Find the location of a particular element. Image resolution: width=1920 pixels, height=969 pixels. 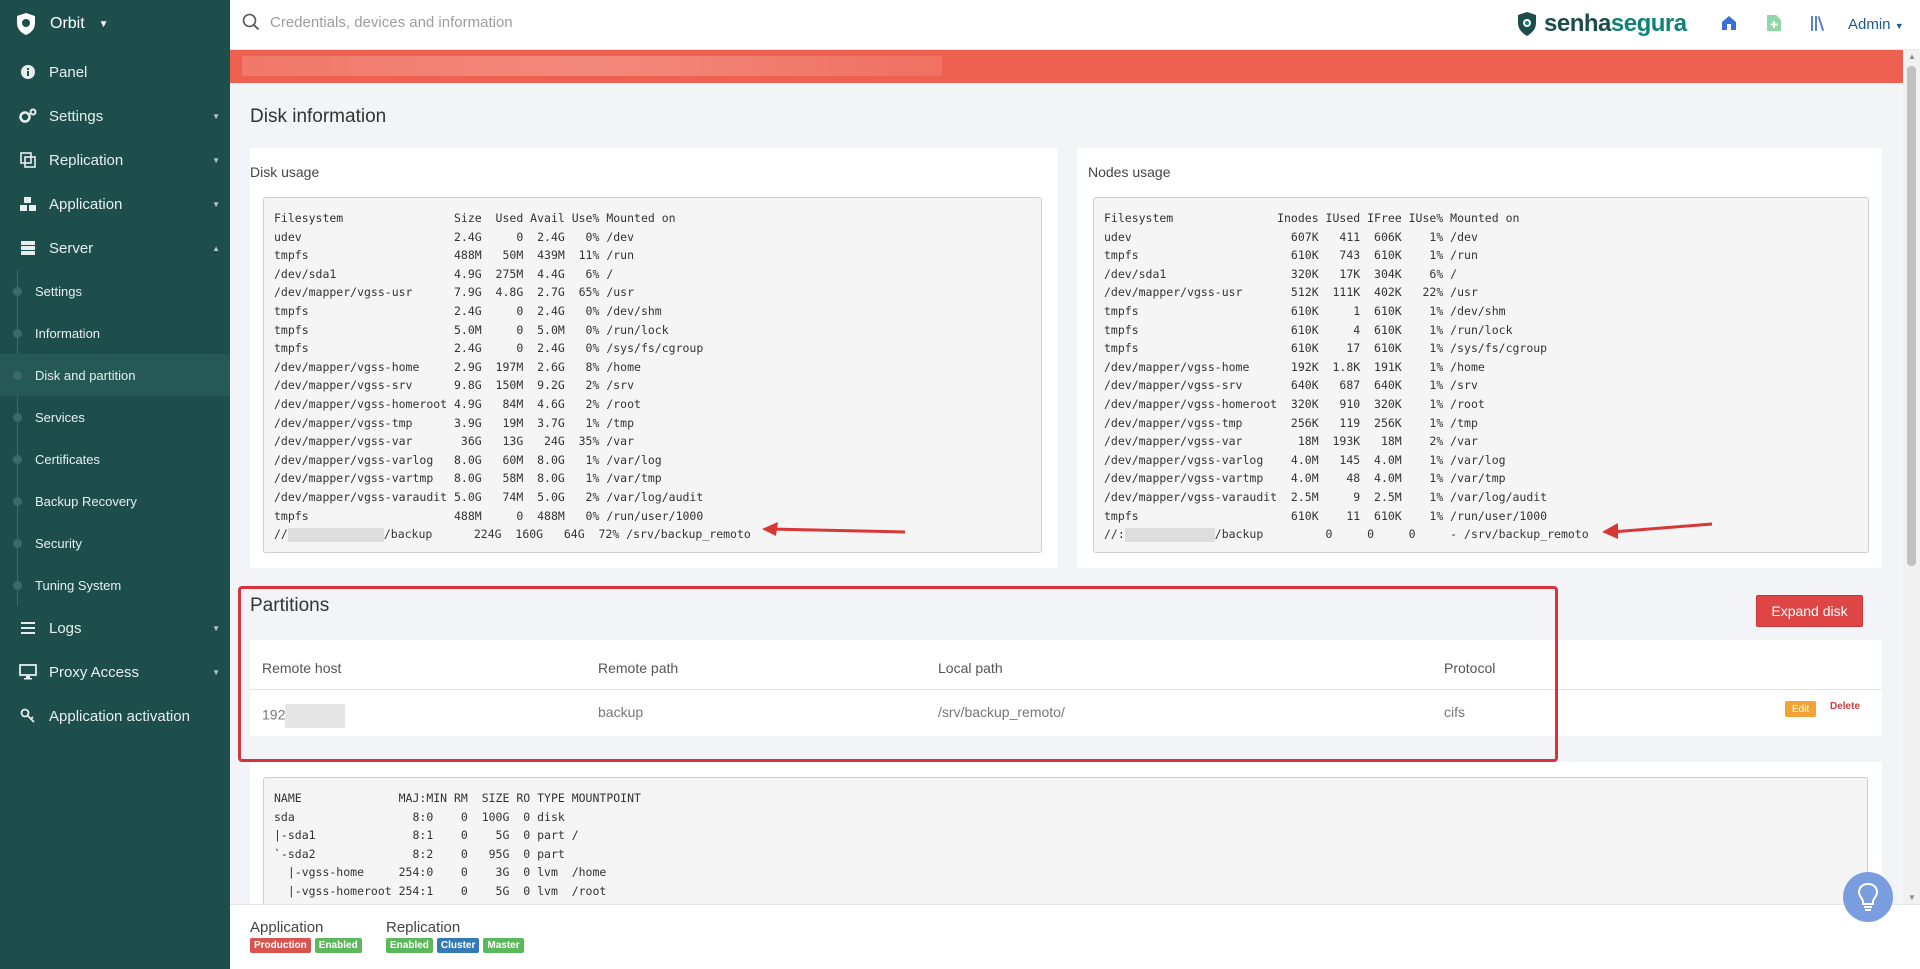

search-icon is located at coordinates (251, 22).